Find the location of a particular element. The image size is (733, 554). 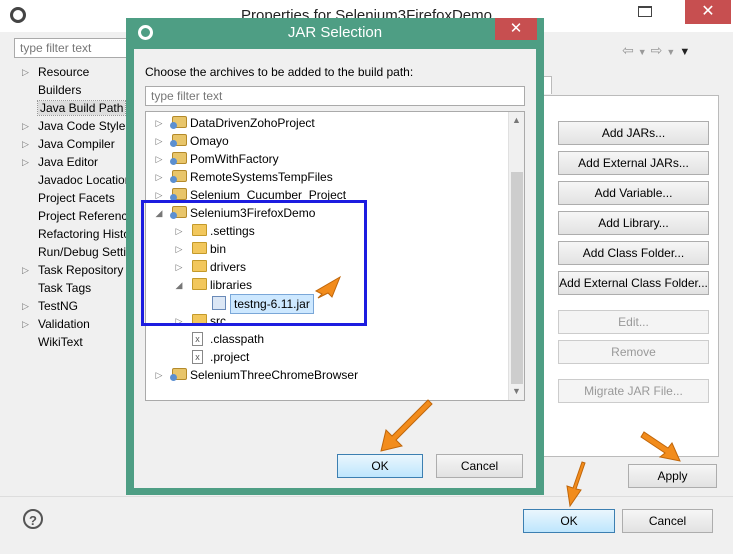

nav-item: ▷ TestNG is located at coordinates (75, 306).